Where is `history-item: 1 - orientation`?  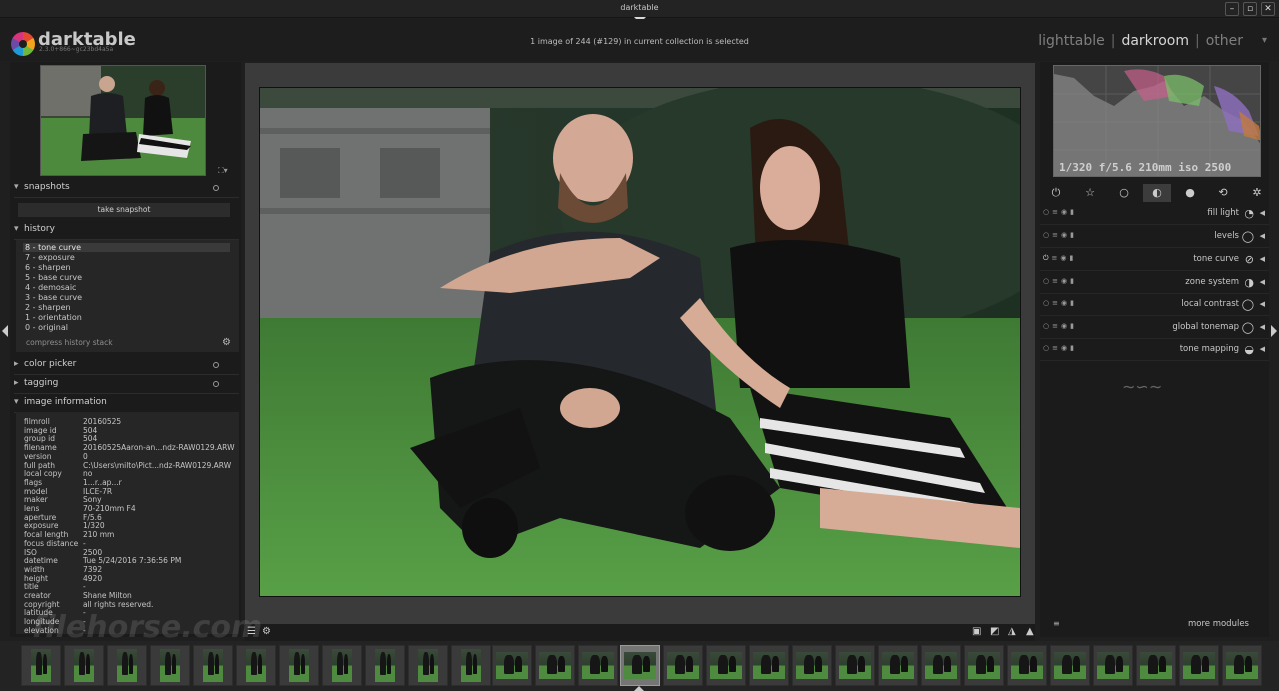 history-item: 1 - orientation is located at coordinates (53, 317).